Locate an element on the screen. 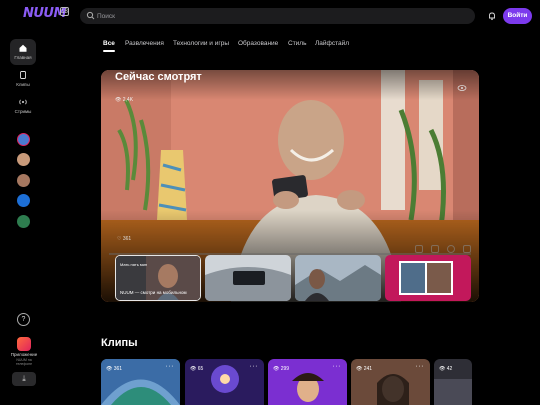 This screenshot has width=540, height=405. clip-view-count: 299 is located at coordinates (285, 369).